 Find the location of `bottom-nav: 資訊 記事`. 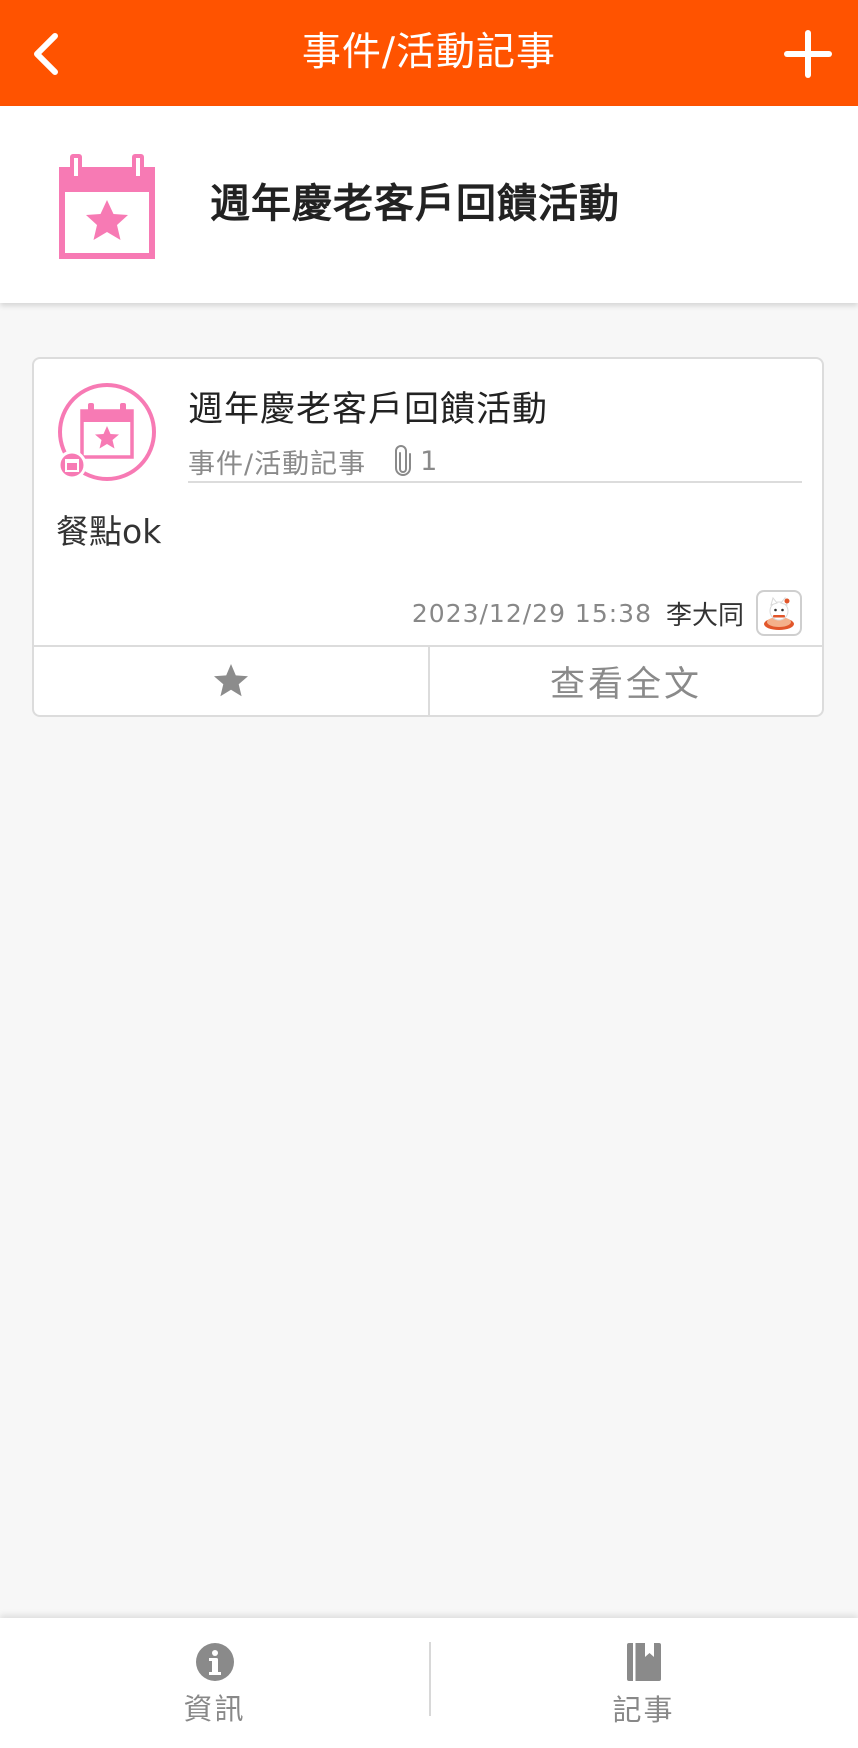

bottom-nav: 資訊 記事 is located at coordinates (429, 1683).